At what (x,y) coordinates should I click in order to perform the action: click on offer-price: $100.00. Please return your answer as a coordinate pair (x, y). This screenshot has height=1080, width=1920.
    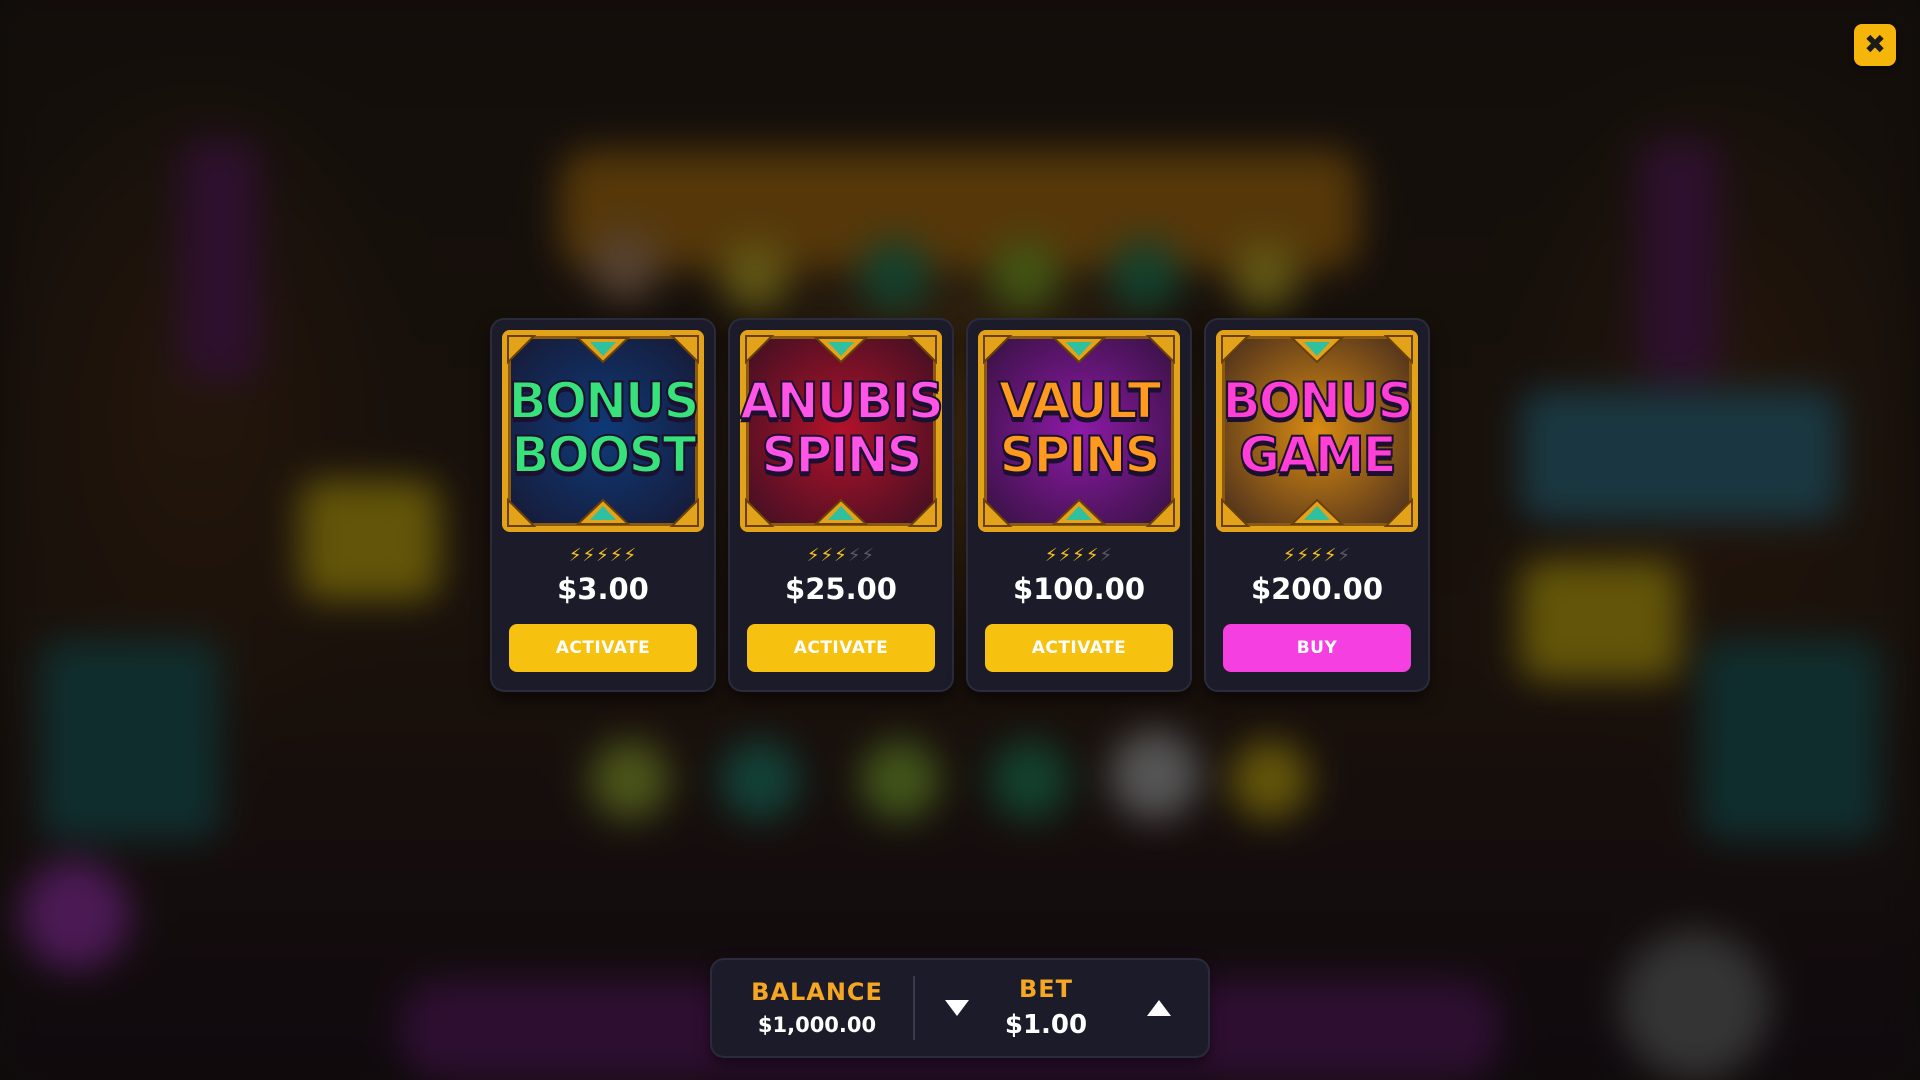
    Looking at the image, I should click on (1079, 589).